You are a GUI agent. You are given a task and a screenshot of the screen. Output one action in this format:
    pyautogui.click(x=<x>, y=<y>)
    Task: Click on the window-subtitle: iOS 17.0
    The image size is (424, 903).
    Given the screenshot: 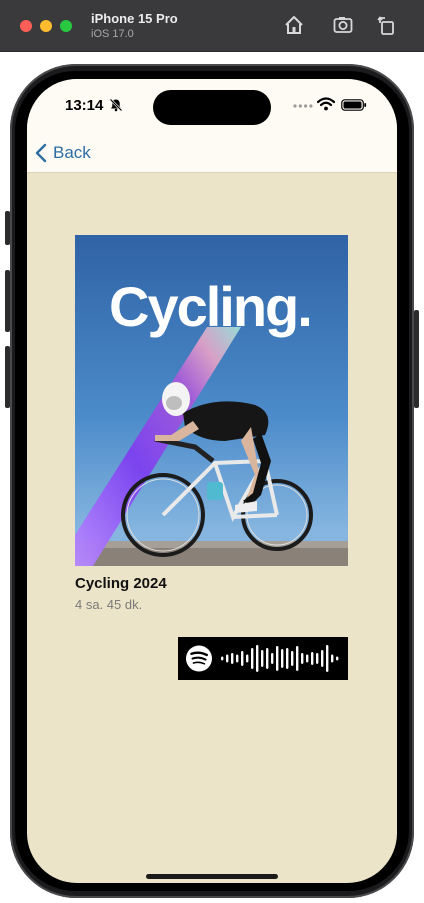 What is the action you would take?
    pyautogui.click(x=112, y=34)
    